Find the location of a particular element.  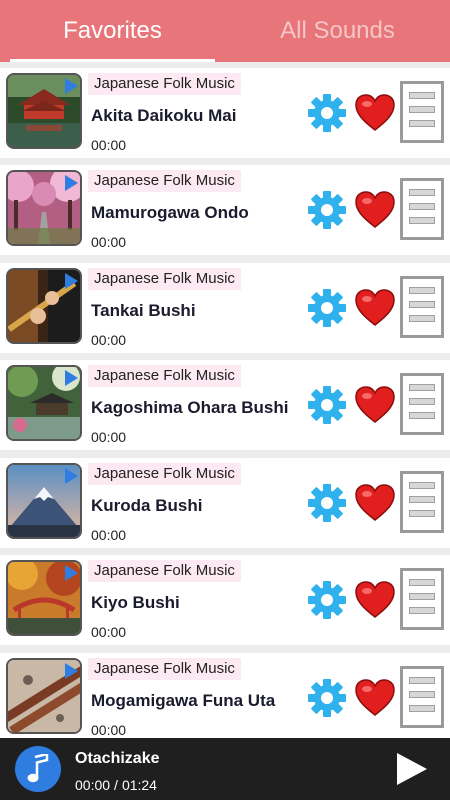

tab-all-sounds-label: All Sounds is located at coordinates (337, 30).